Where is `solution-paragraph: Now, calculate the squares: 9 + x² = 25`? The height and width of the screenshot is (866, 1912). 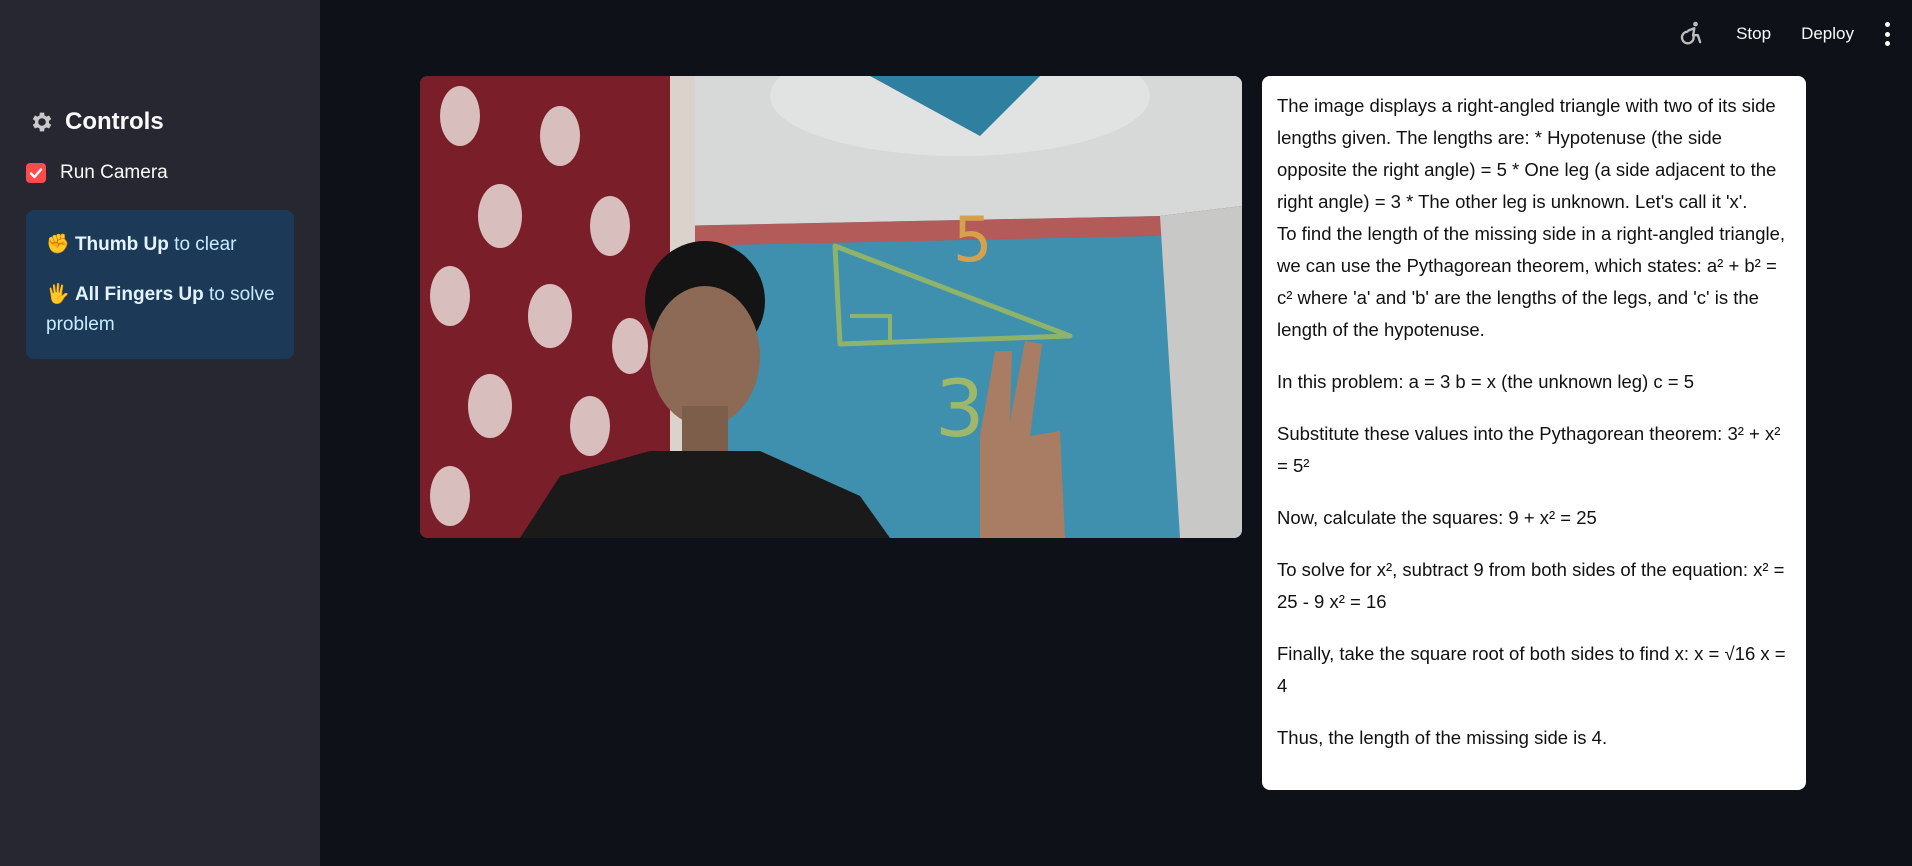 solution-paragraph: Now, calculate the squares: 9 + x² = 25 is located at coordinates (1437, 517).